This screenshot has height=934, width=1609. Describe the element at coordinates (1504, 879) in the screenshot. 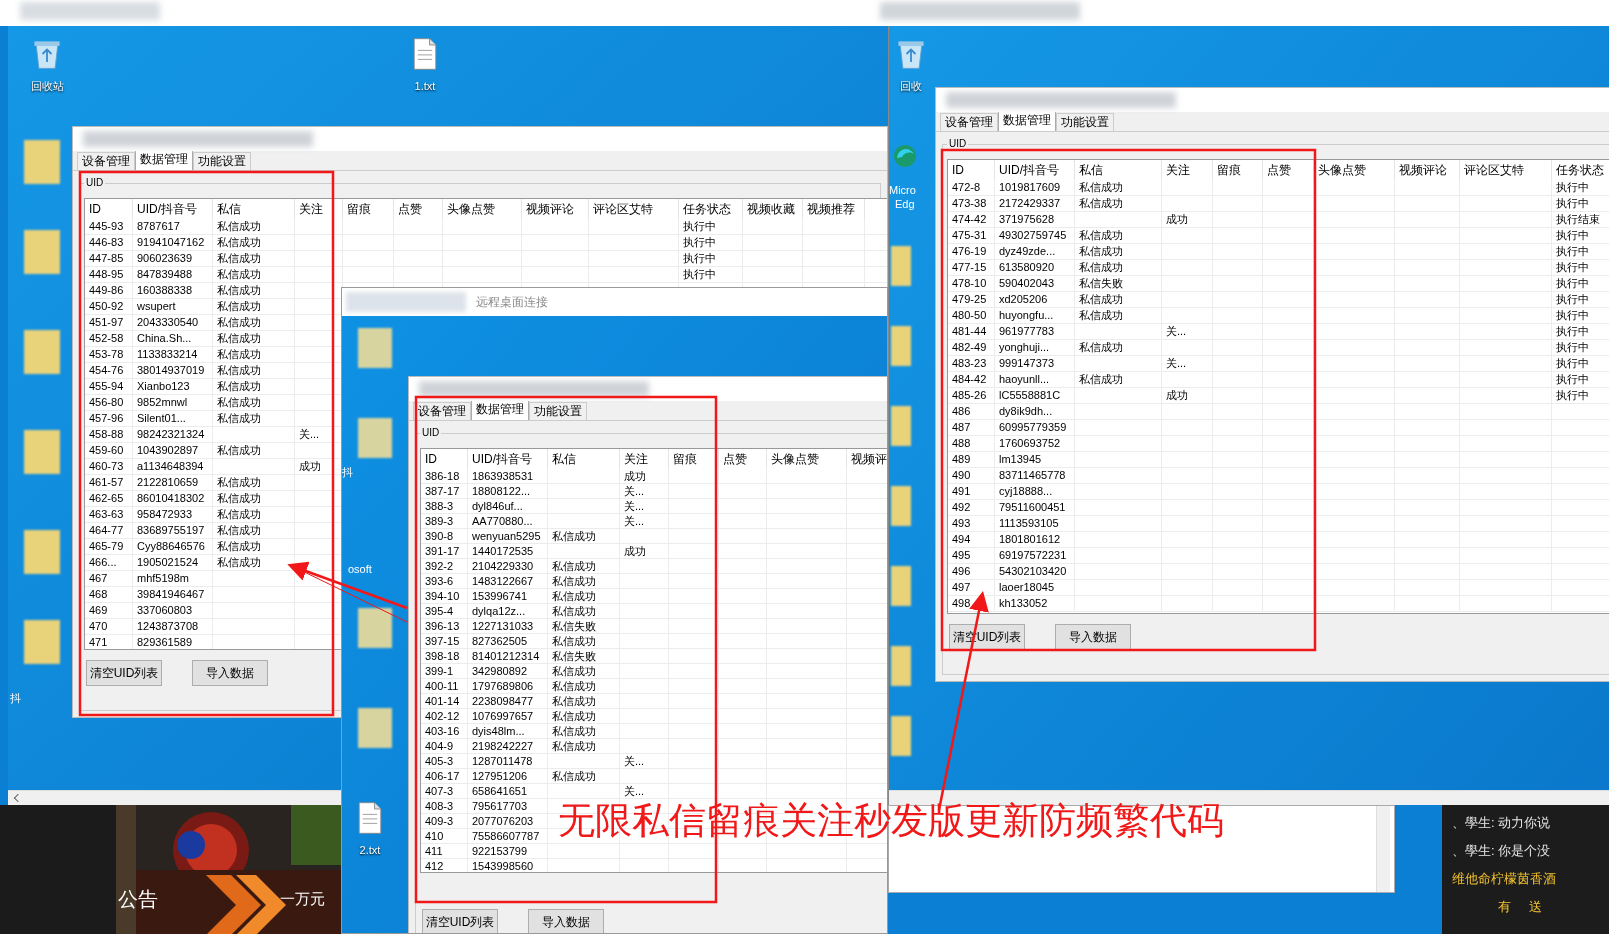

I see `chat-message: 维他命柠檬茵香酒` at that location.